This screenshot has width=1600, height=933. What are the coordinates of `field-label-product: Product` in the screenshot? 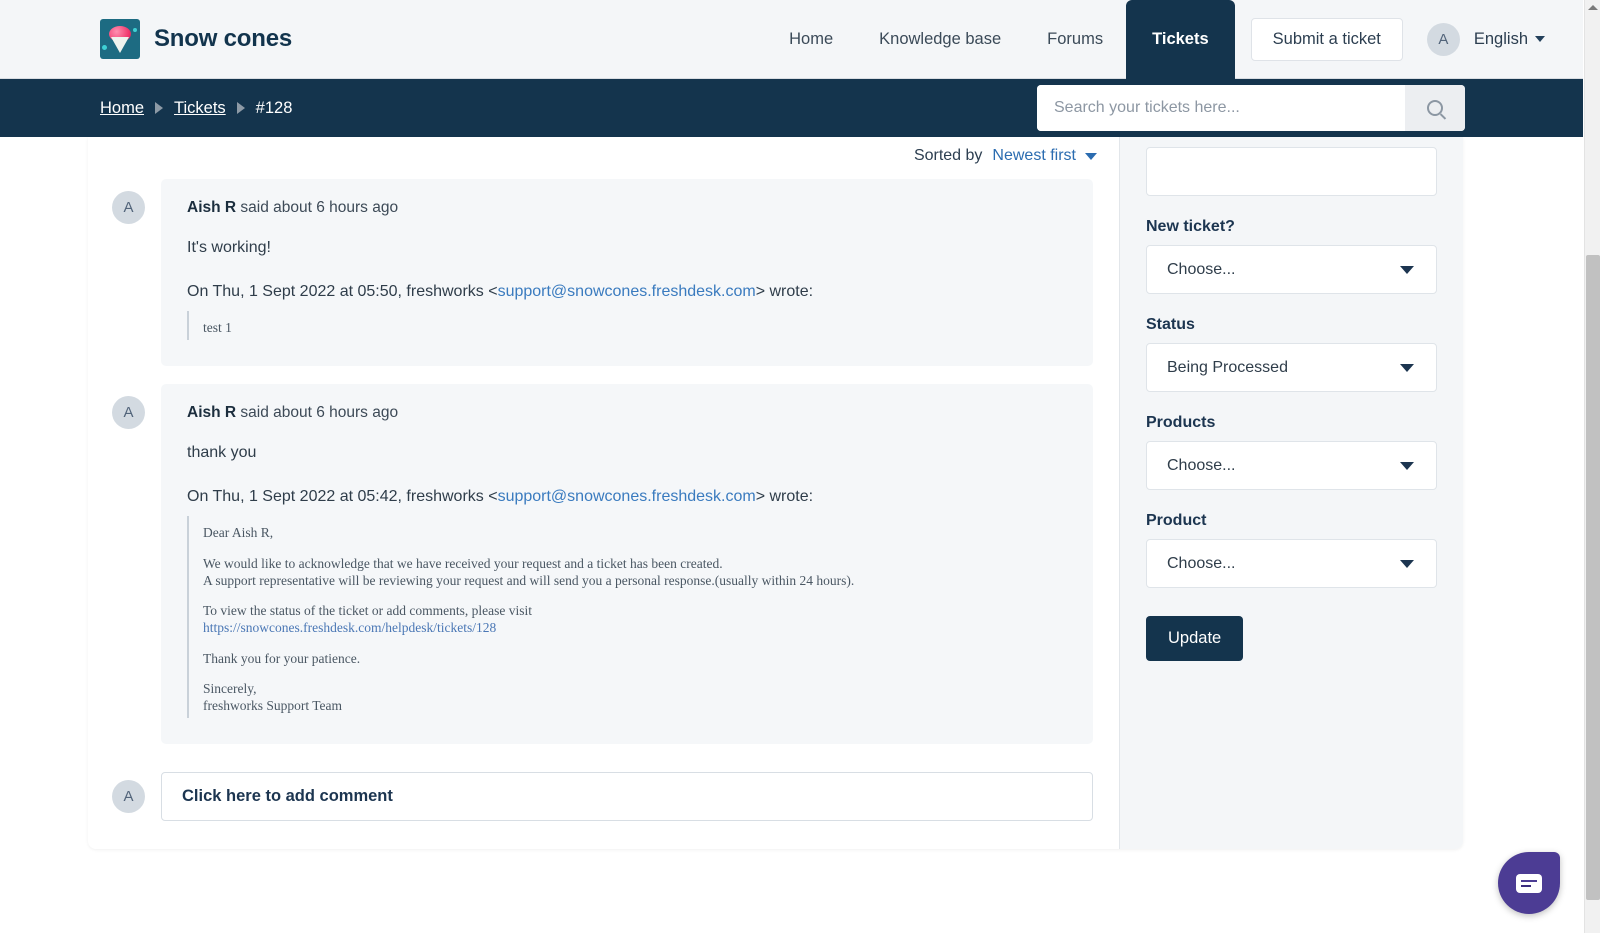 It's located at (1176, 520).